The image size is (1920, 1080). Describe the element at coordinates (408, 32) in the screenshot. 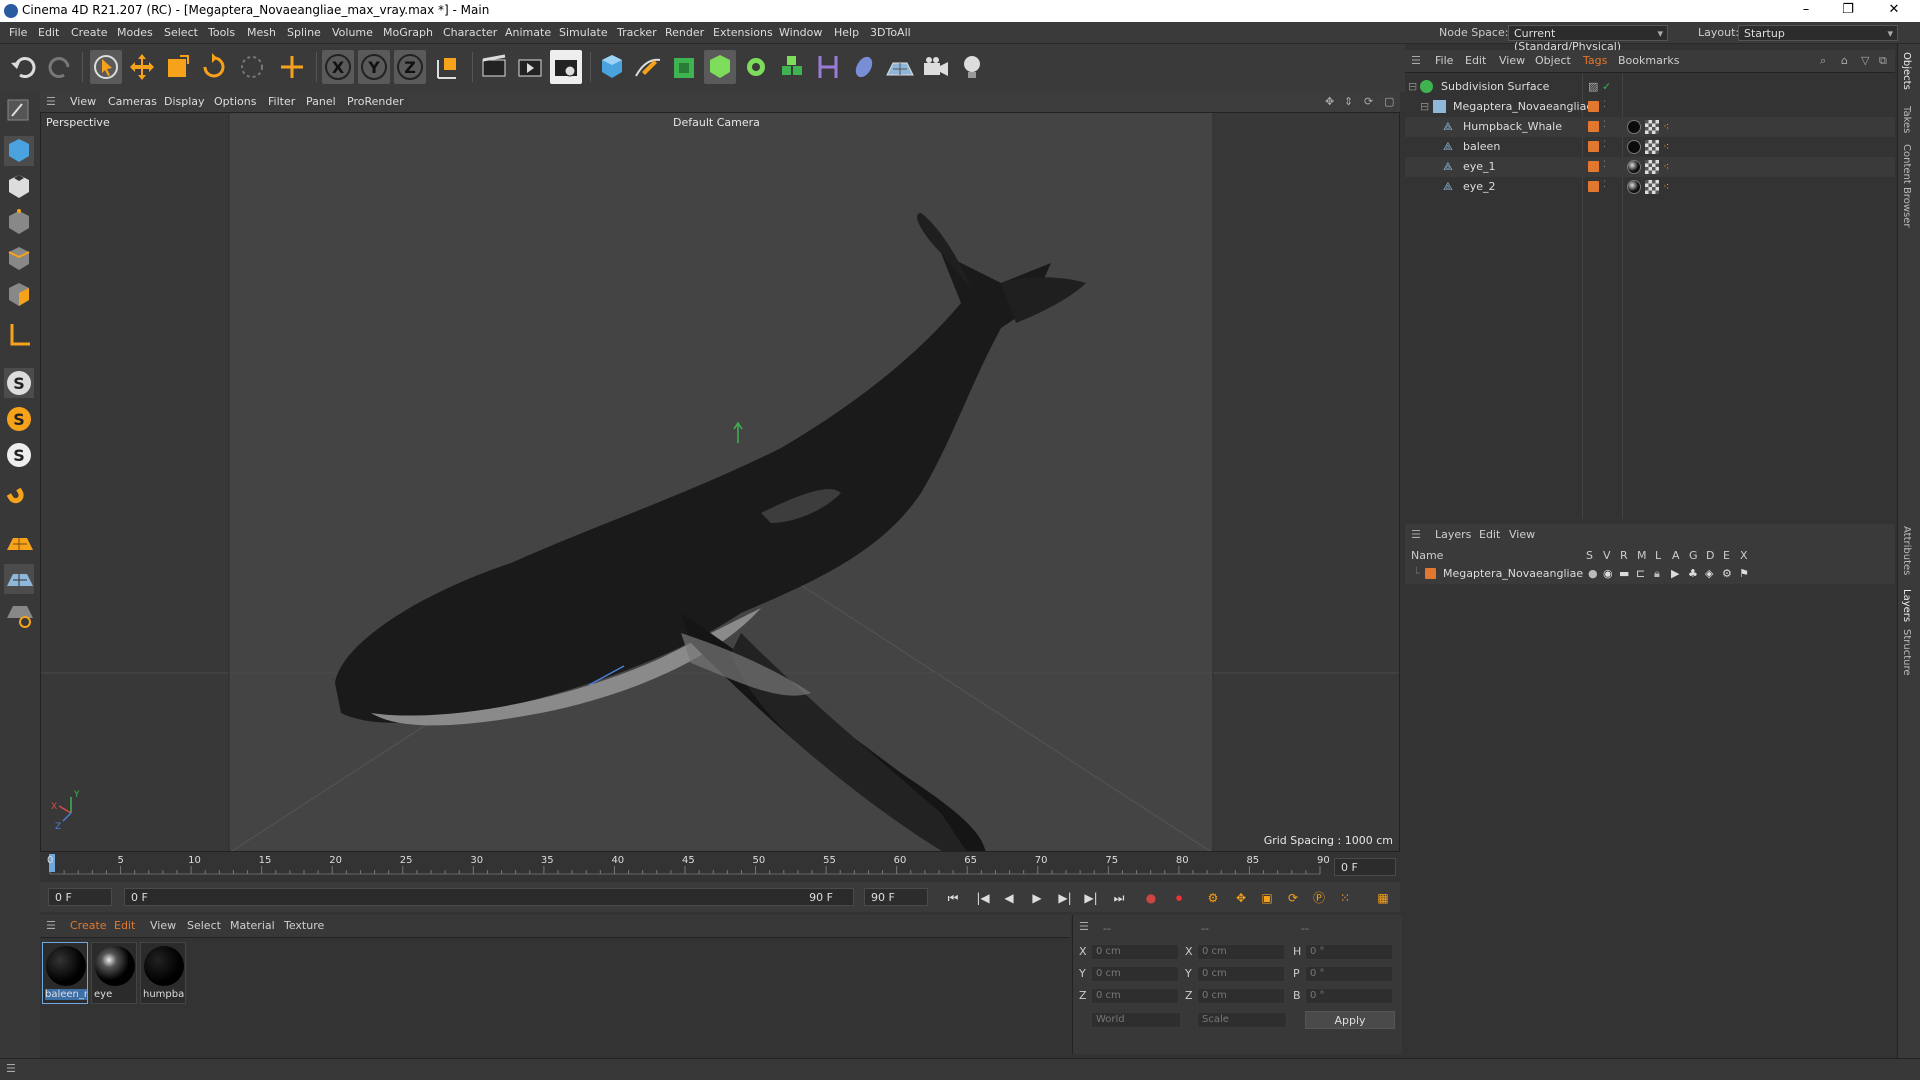

I see `menu-mograph: MoGraph` at that location.